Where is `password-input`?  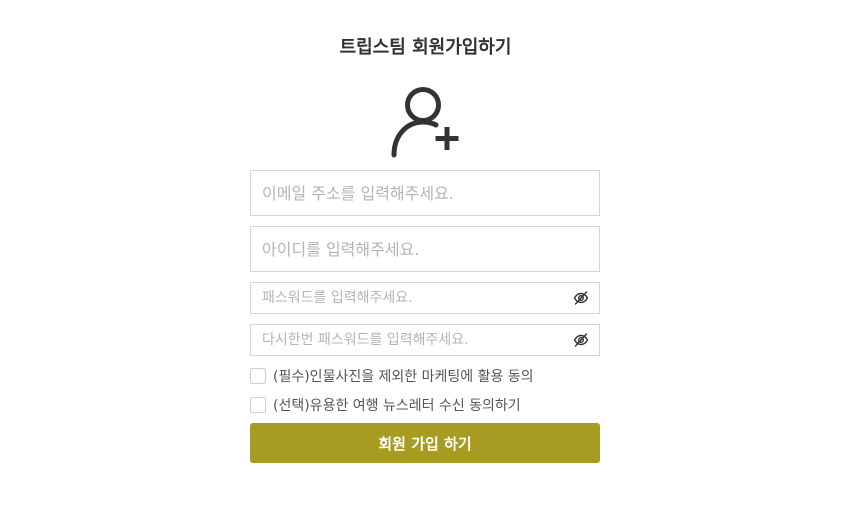
password-input is located at coordinates (425, 298).